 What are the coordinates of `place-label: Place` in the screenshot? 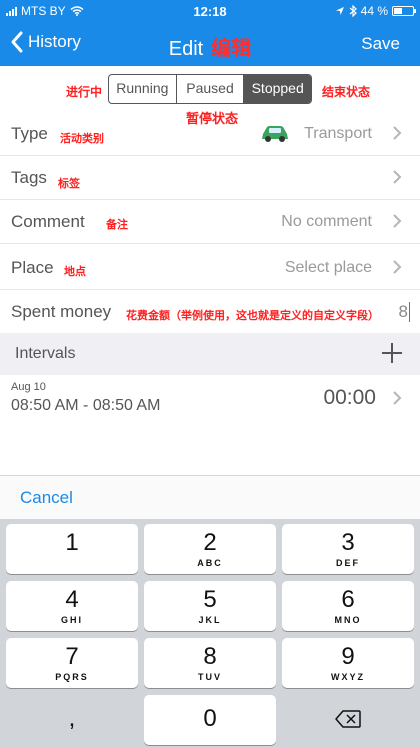 It's located at (32, 267).